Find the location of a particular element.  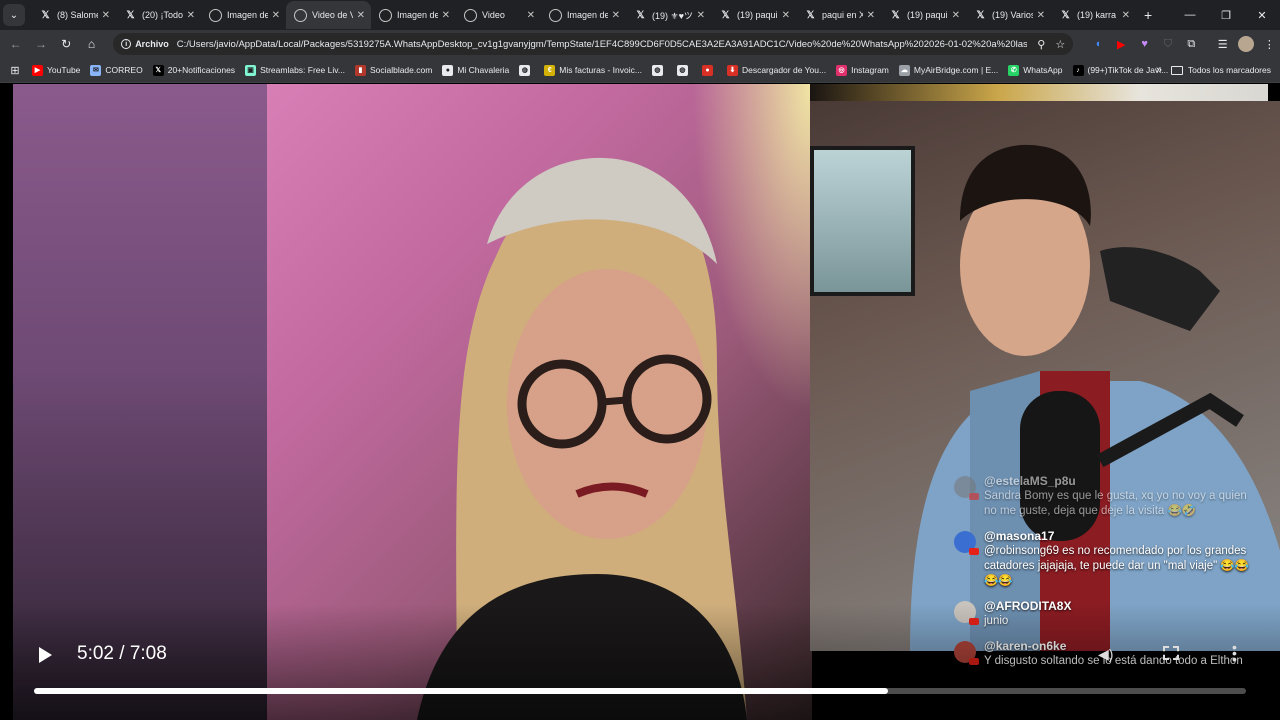

seek-bar-played is located at coordinates (461, 691).